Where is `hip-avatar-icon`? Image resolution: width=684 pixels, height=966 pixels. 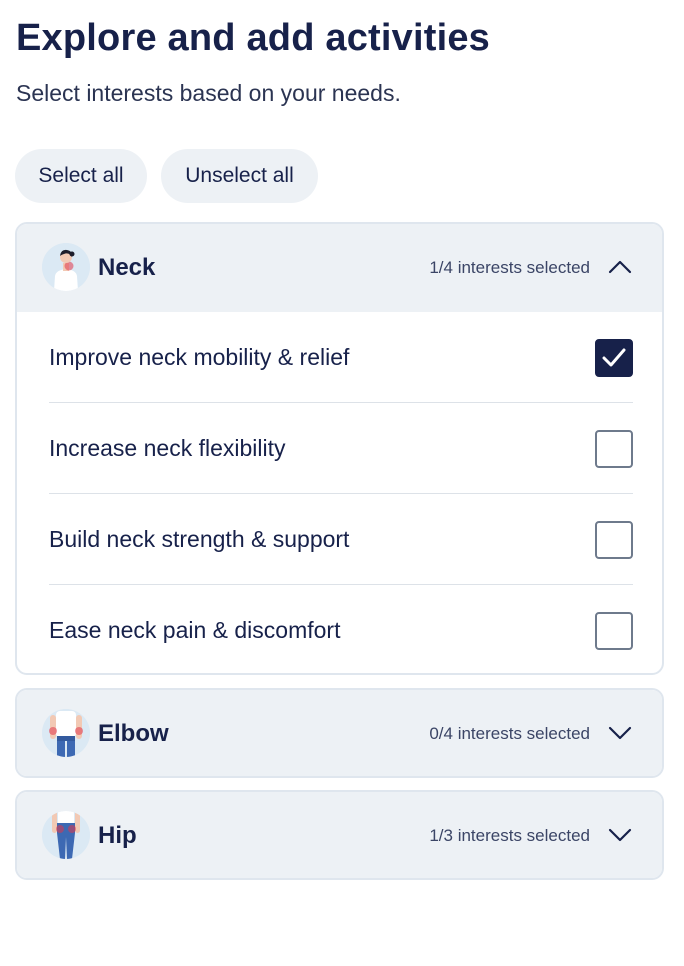 hip-avatar-icon is located at coordinates (66, 835).